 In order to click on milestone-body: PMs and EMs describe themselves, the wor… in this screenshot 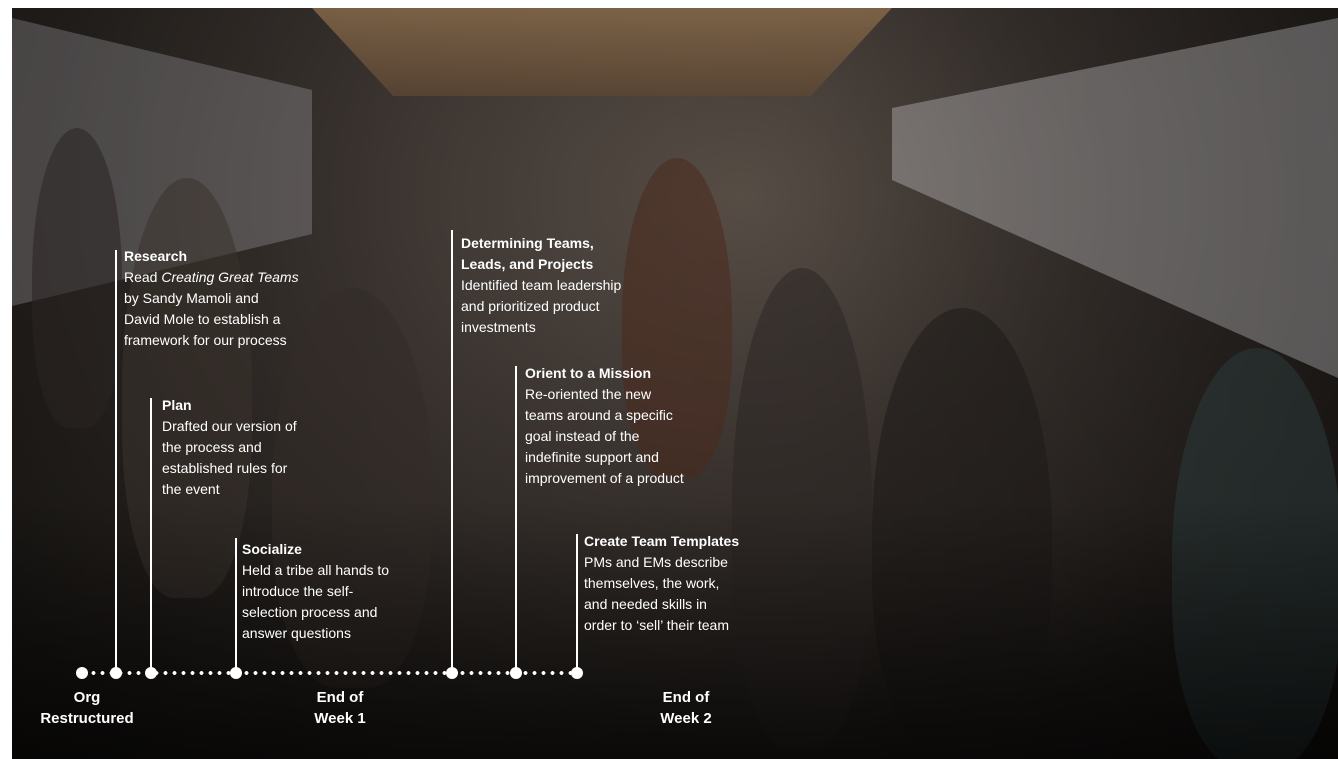, I will do `click(656, 593)`.